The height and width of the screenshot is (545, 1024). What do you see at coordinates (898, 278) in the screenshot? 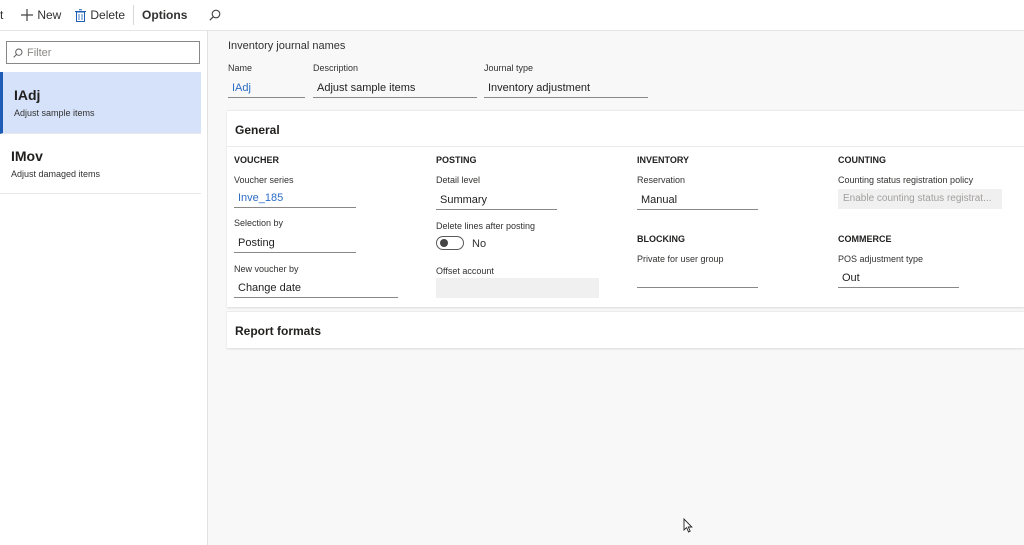
I see `pos-adjustment-type-field: Out` at bounding box center [898, 278].